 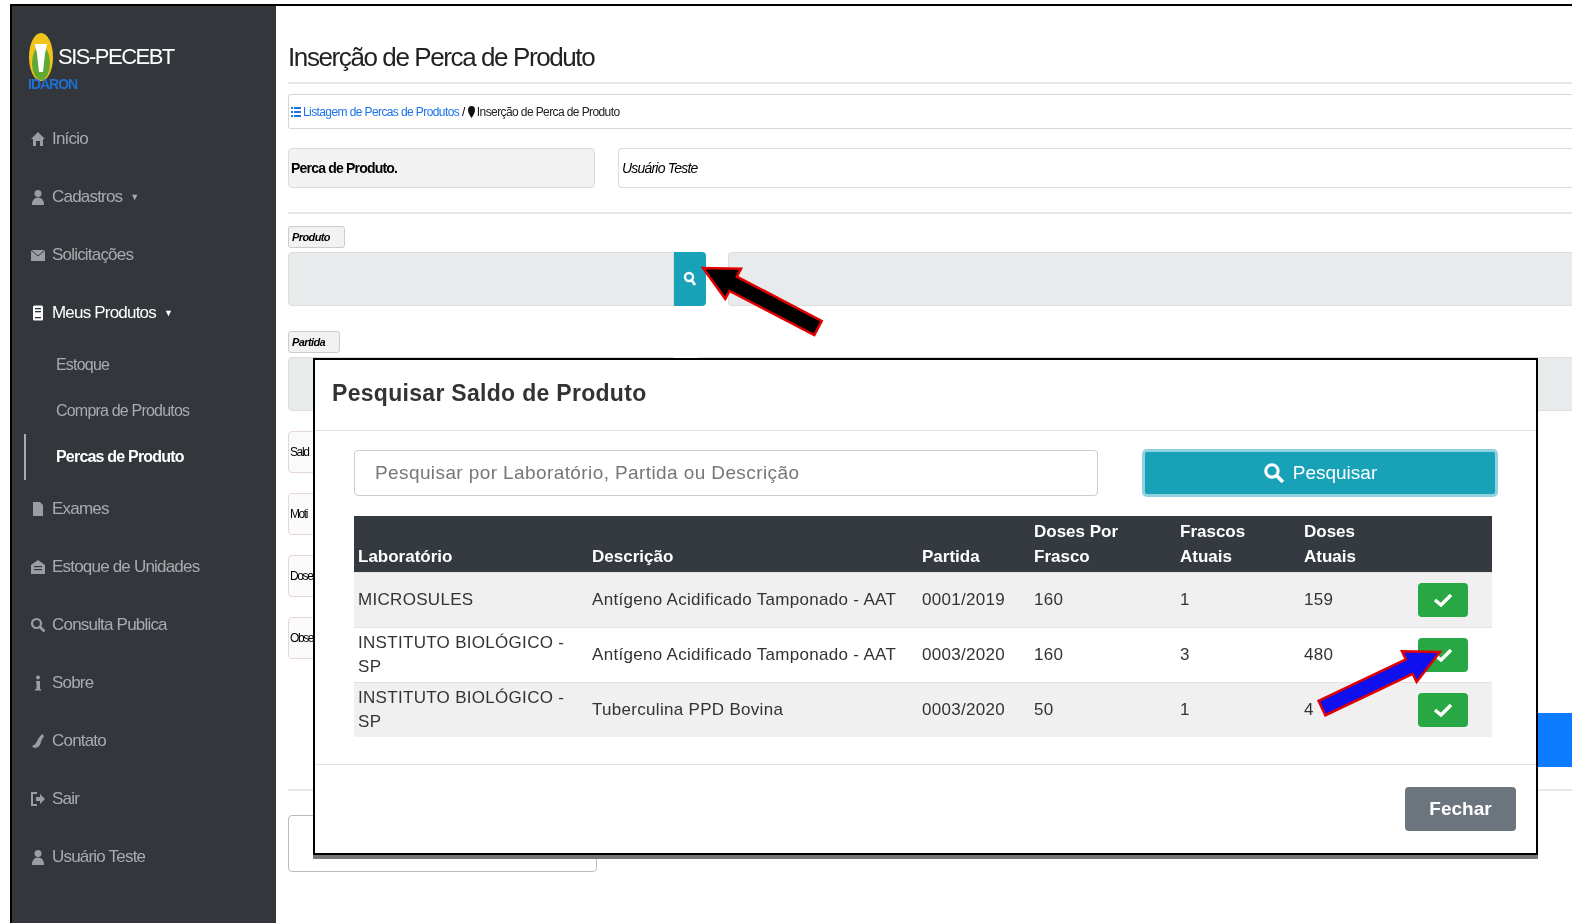 I want to click on file-icon, so click(x=38, y=509).